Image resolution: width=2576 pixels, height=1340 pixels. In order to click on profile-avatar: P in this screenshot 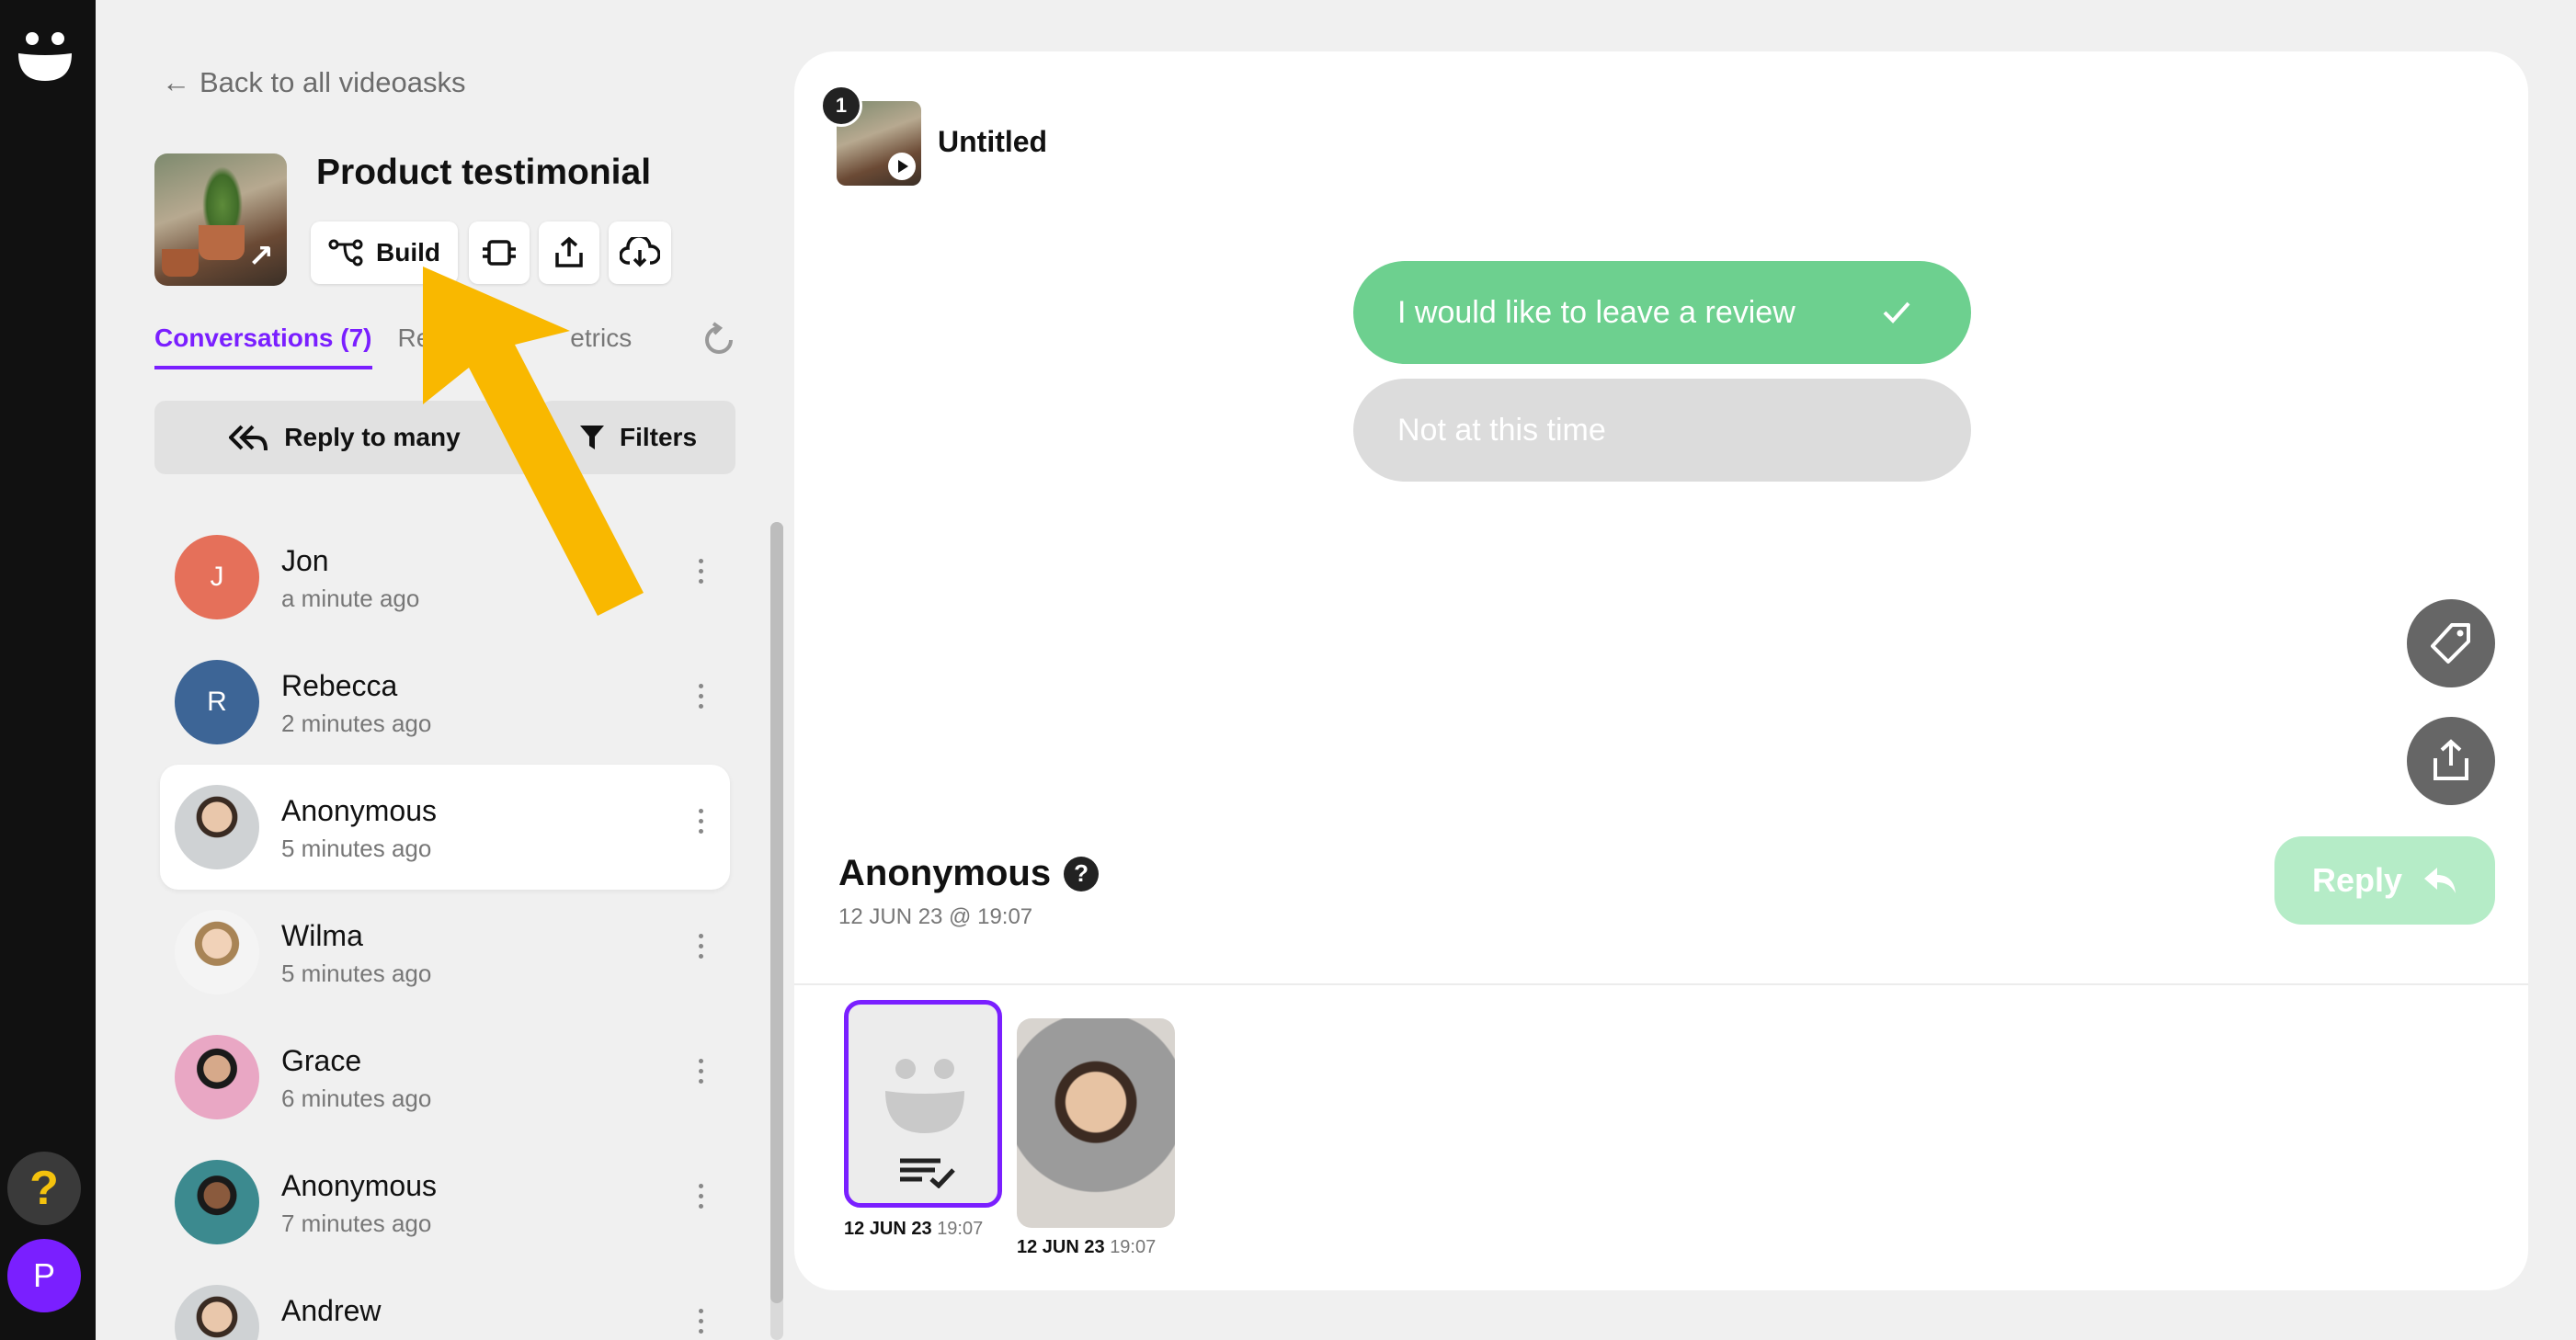, I will do `click(44, 1275)`.